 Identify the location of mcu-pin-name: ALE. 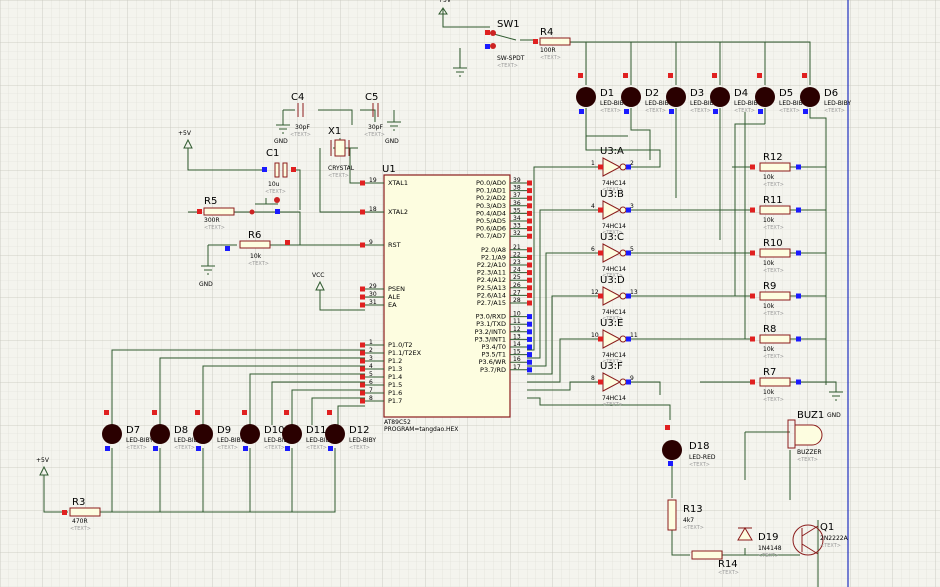
(394, 297).